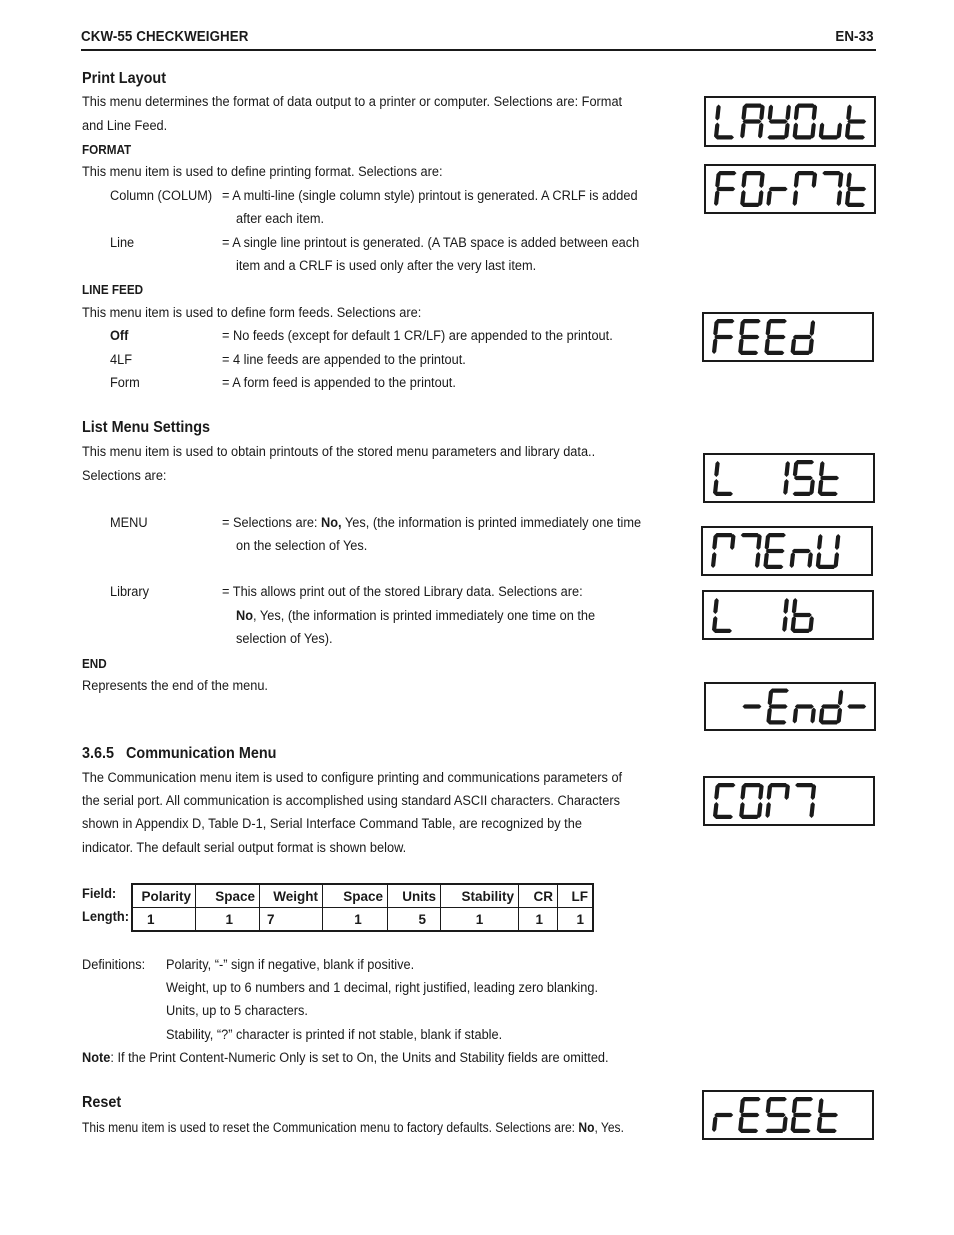 This screenshot has width=954, height=1235. I want to click on table-cell-field: Stability, so click(479, 896).